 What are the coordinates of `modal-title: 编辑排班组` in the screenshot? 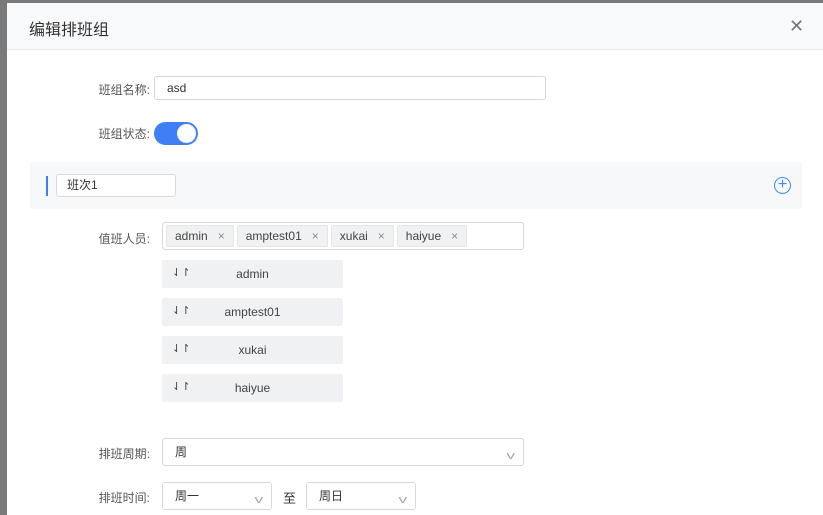 It's located at (69, 30).